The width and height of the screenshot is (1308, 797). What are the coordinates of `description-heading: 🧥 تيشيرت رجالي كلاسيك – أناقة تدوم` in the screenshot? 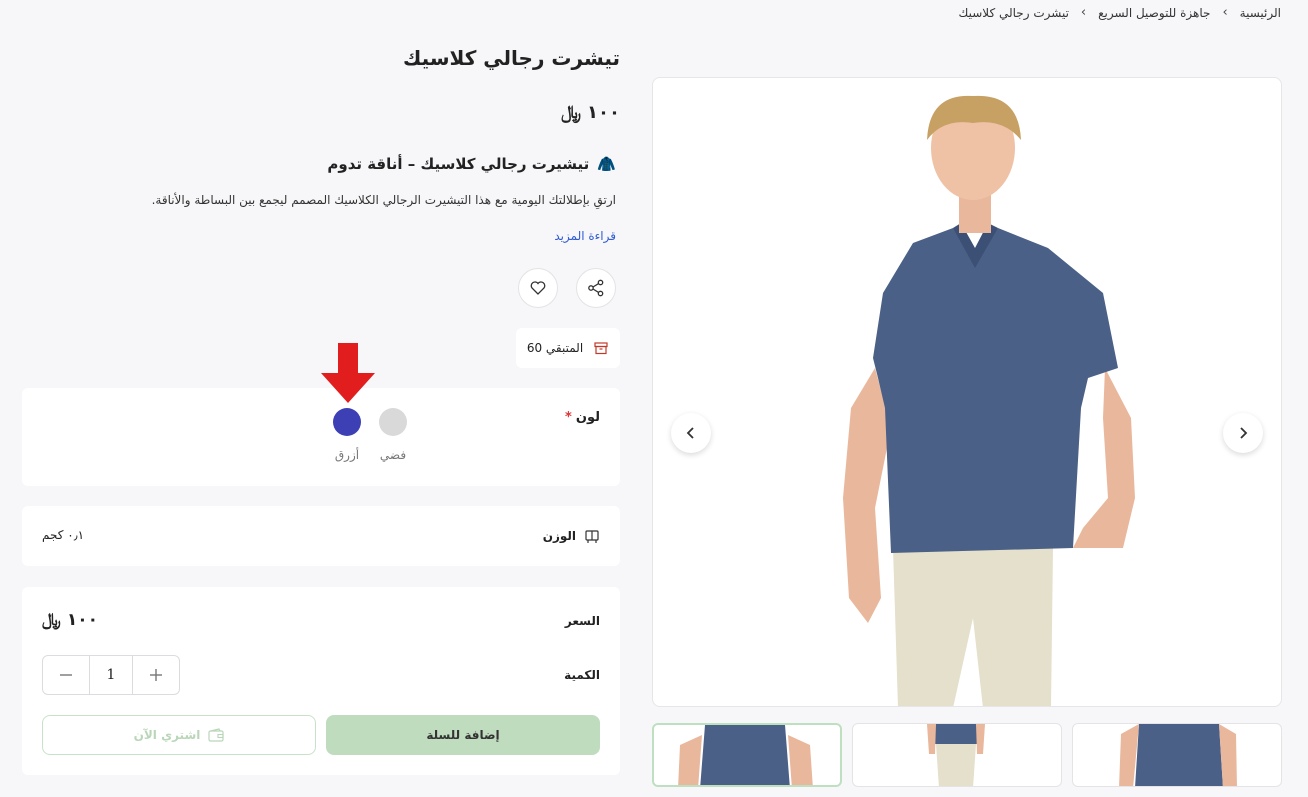 It's located at (471, 164).